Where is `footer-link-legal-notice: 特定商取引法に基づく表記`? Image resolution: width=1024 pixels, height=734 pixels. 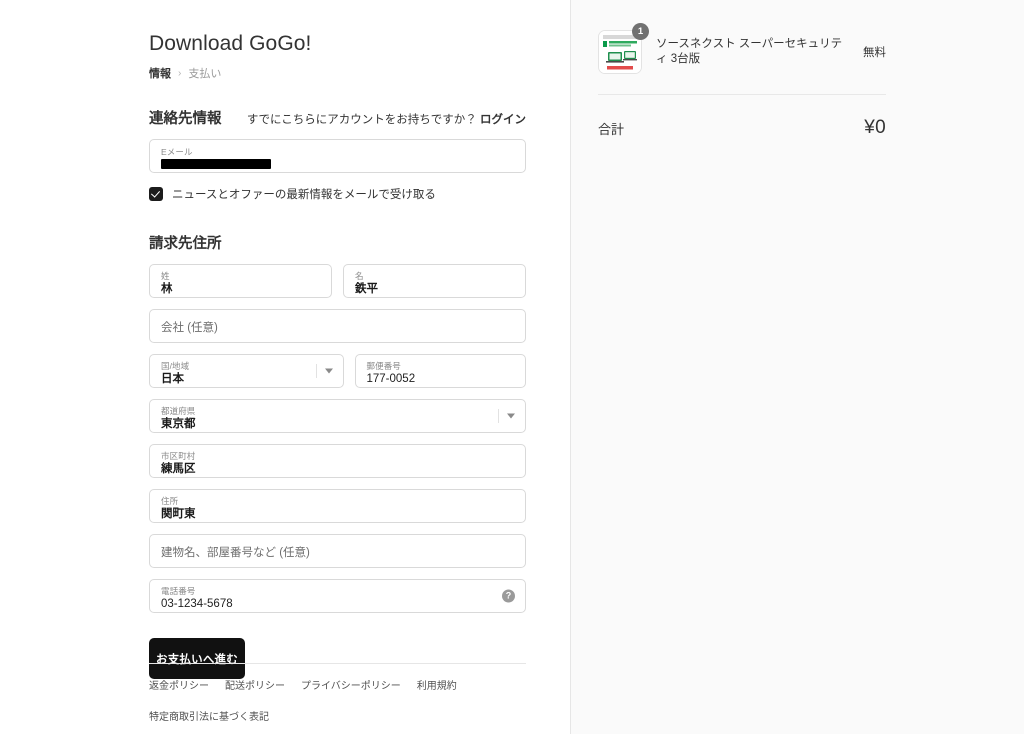
footer-link-legal-notice: 特定商取引法に基づく表記 is located at coordinates (209, 715).